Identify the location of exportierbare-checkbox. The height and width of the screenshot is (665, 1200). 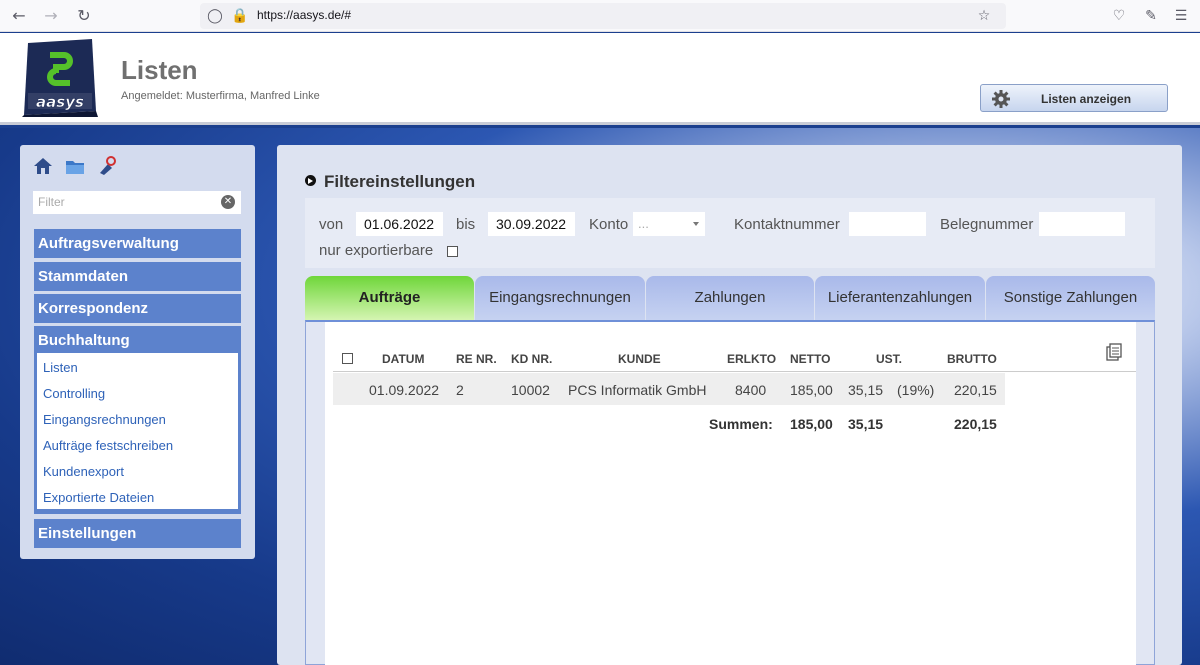
(452, 251).